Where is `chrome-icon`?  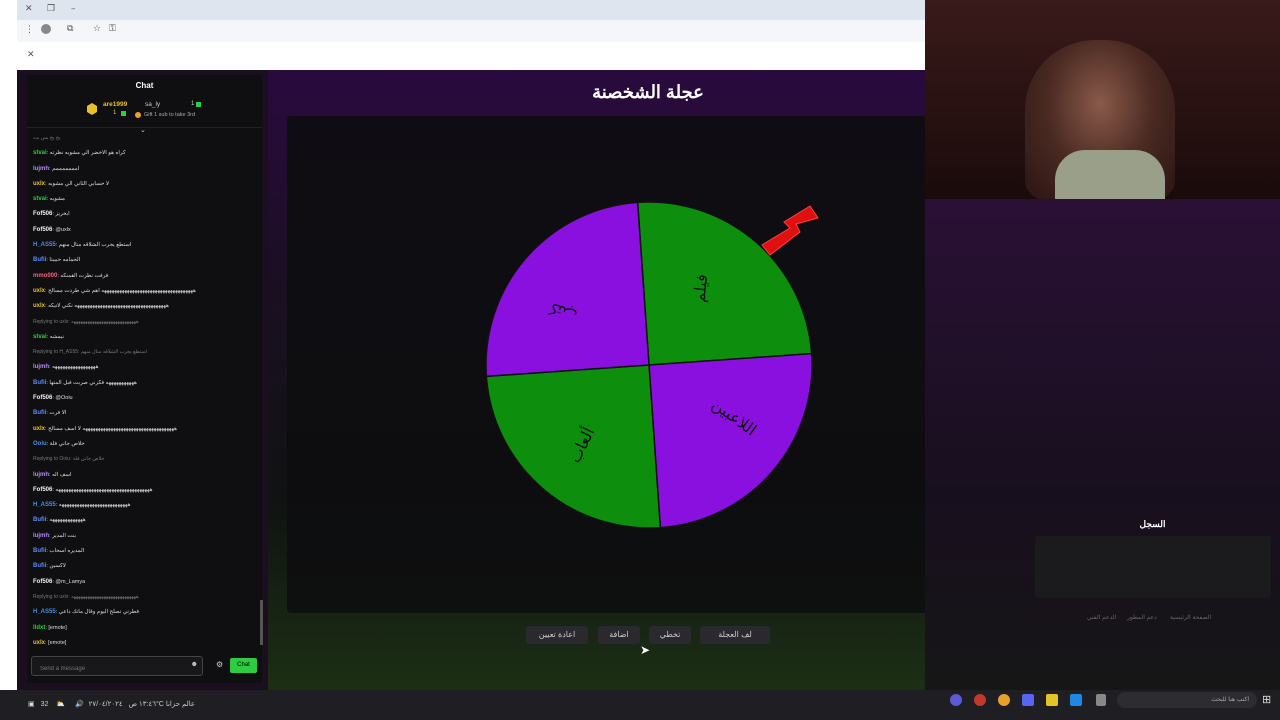 chrome-icon is located at coordinates (1004, 700).